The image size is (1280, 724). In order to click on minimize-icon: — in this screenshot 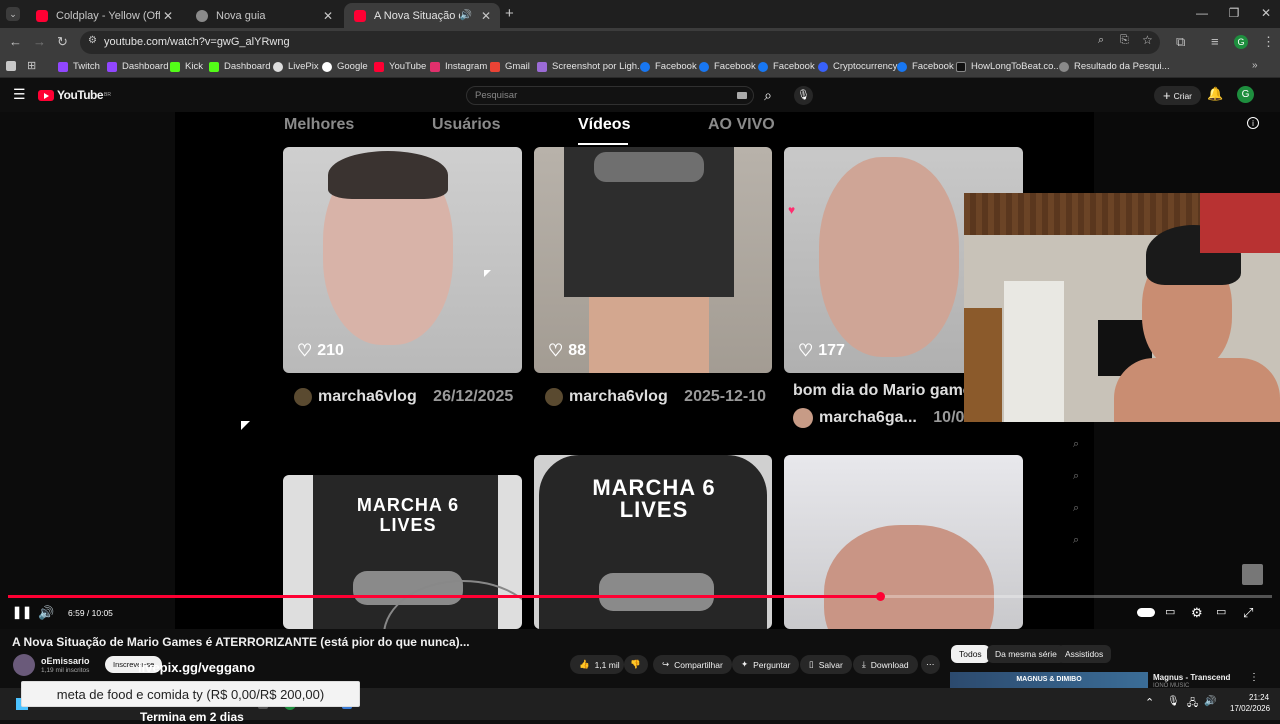, I will do `click(1202, 13)`.